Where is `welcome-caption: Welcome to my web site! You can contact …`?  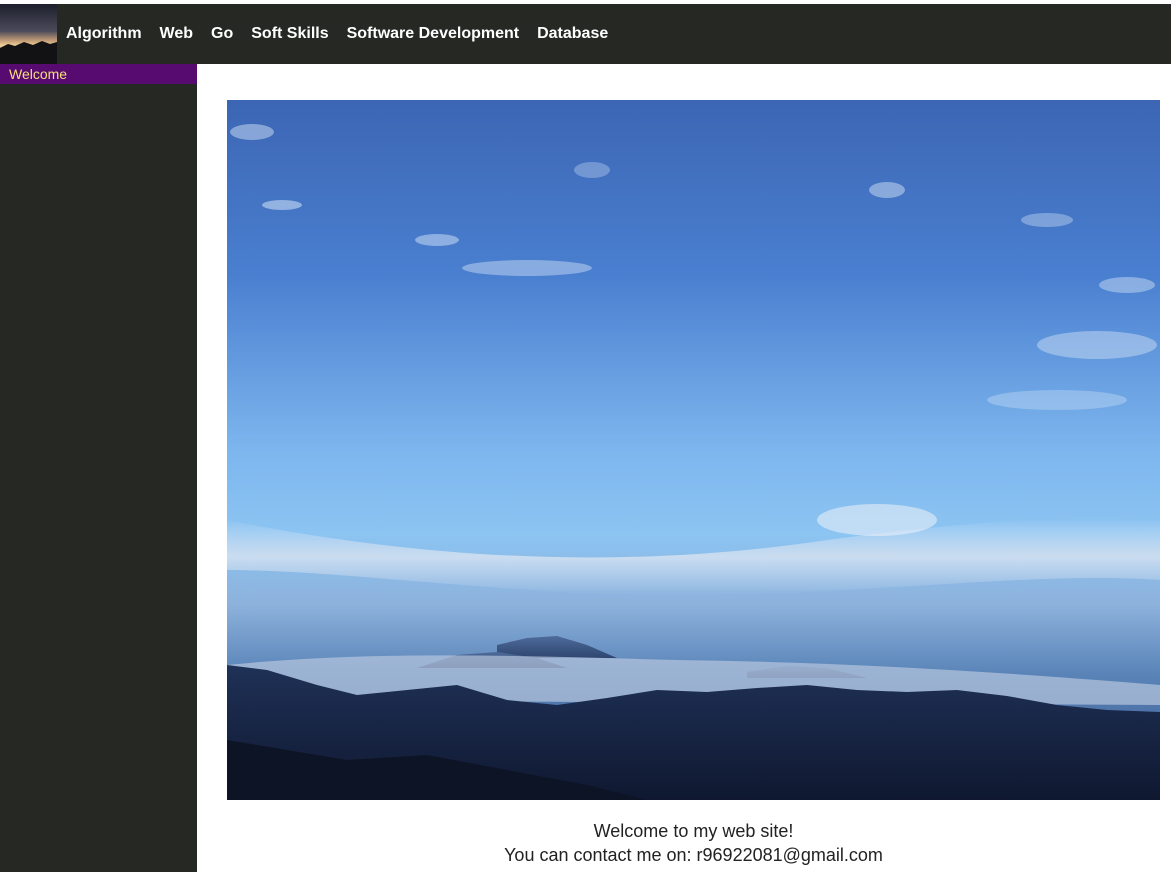
welcome-caption: Welcome to my web site! You can contact … is located at coordinates (693, 843).